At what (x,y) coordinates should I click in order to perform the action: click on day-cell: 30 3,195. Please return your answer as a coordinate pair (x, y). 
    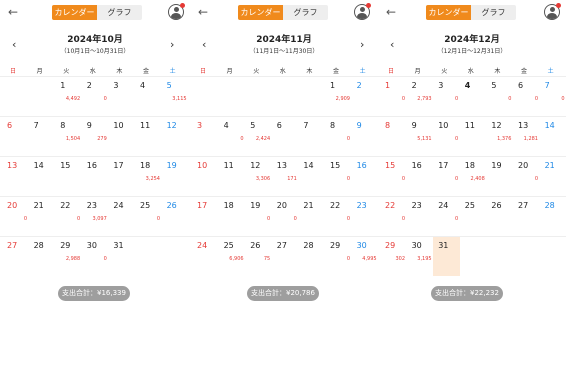
    Looking at the image, I should click on (420, 256).